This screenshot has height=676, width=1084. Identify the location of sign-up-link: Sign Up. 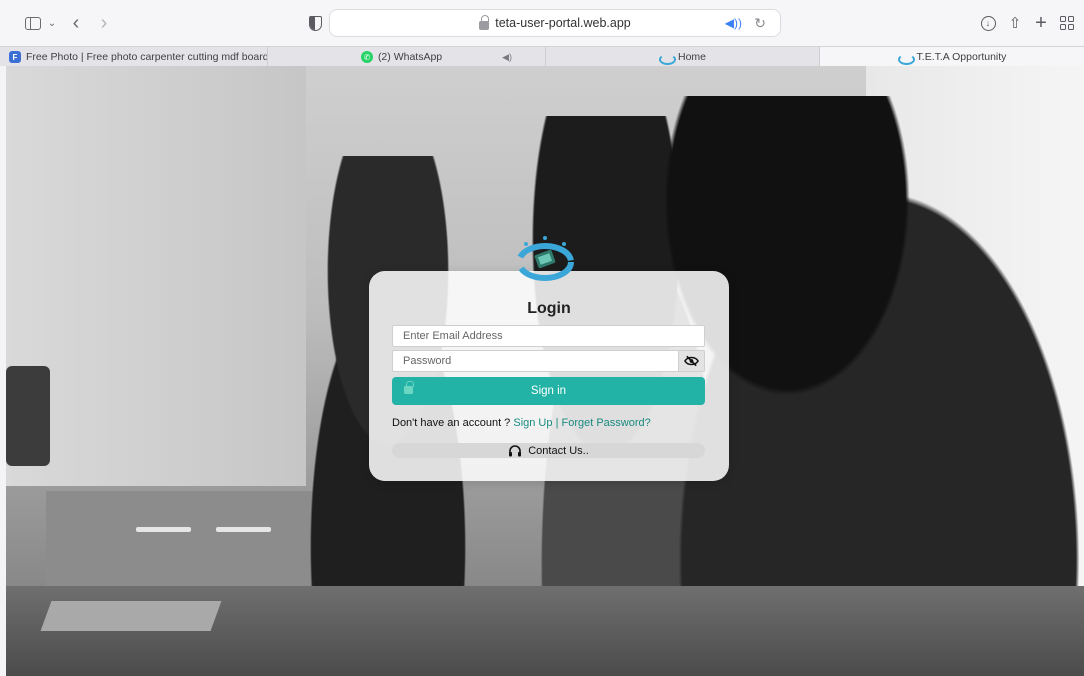
(532, 423).